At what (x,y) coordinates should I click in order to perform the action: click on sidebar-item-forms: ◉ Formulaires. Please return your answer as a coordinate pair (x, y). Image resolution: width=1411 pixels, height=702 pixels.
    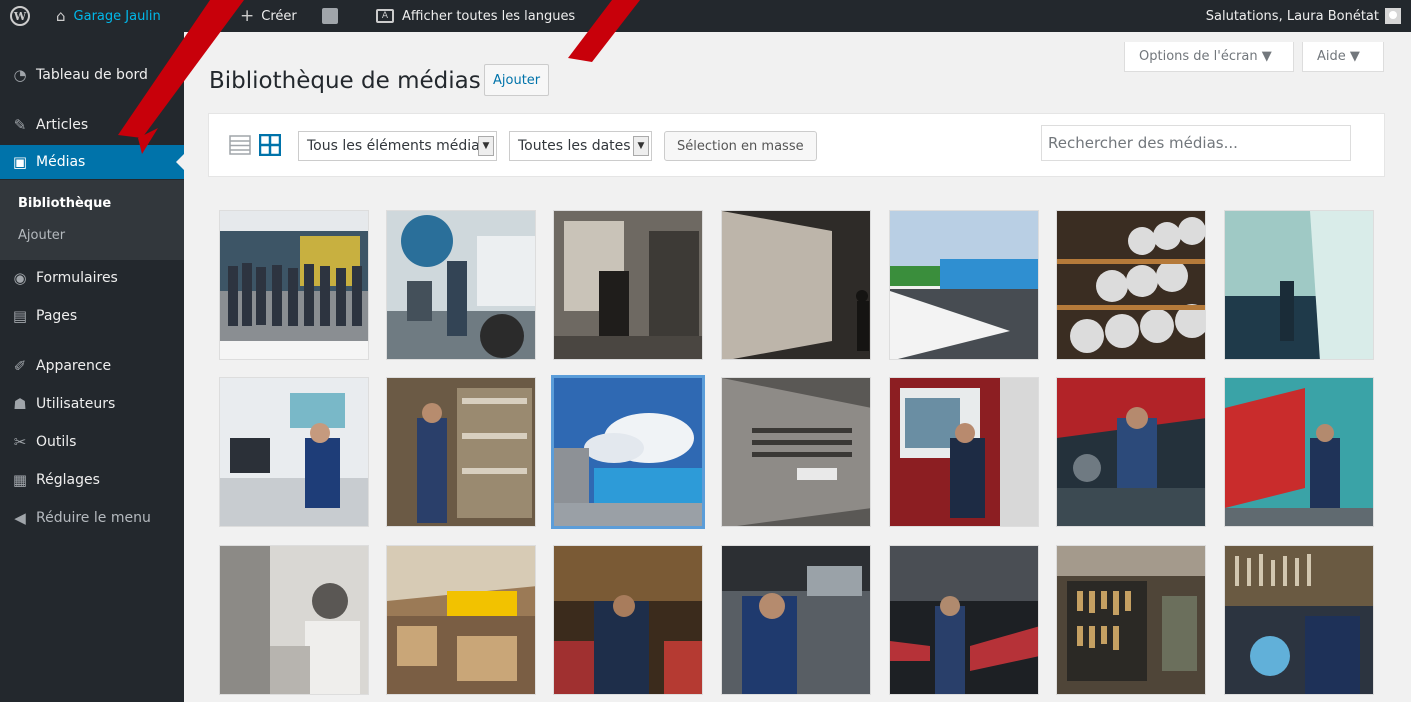
    Looking at the image, I should click on (92, 278).